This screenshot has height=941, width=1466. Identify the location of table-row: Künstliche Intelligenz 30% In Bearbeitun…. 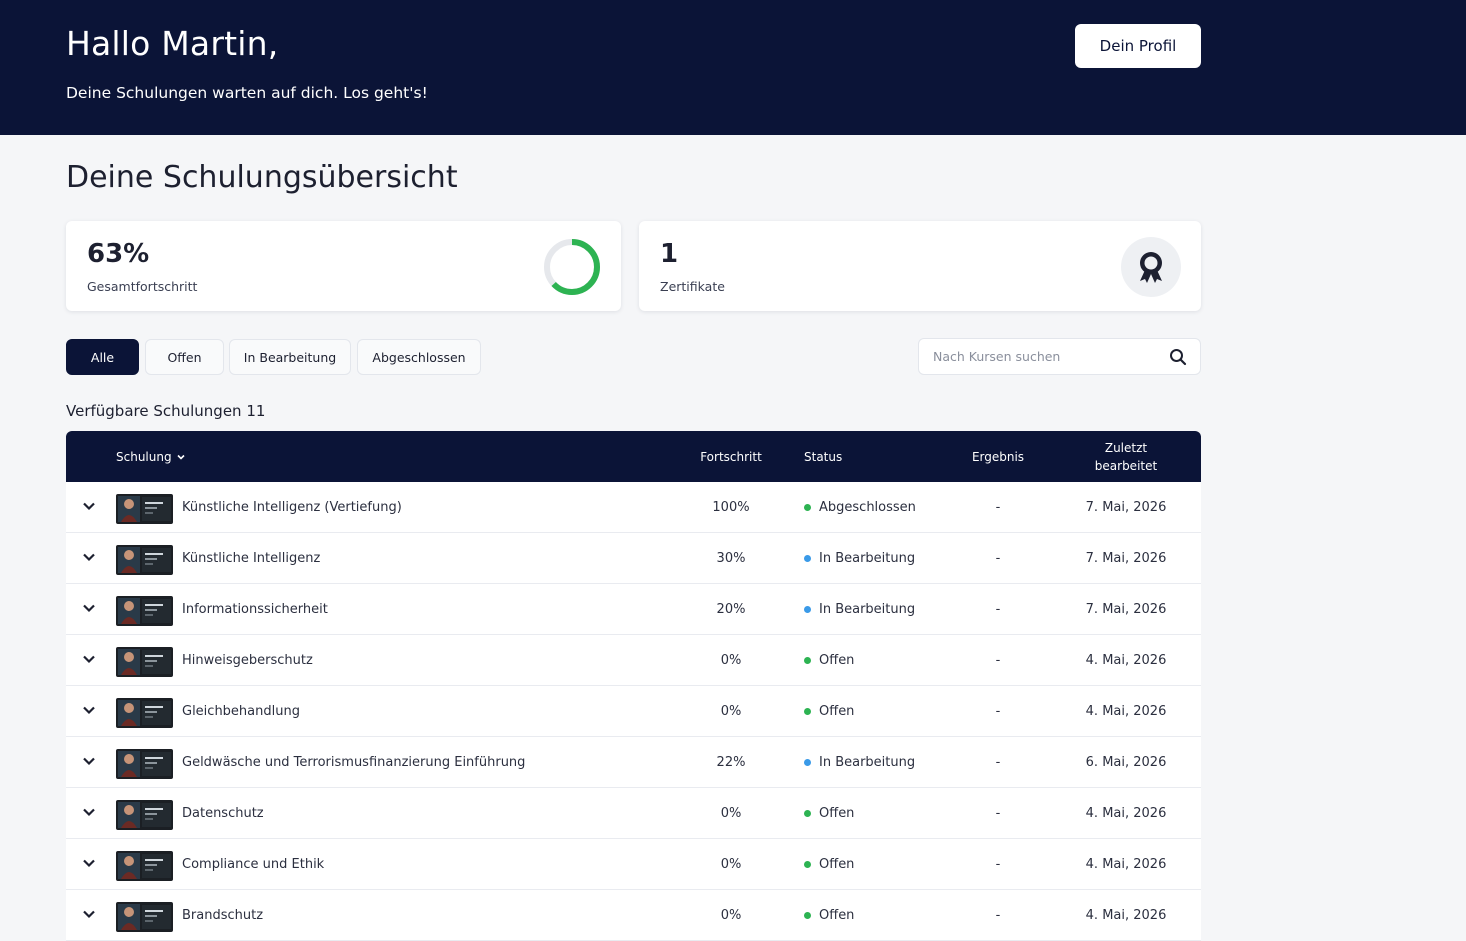
(633, 558).